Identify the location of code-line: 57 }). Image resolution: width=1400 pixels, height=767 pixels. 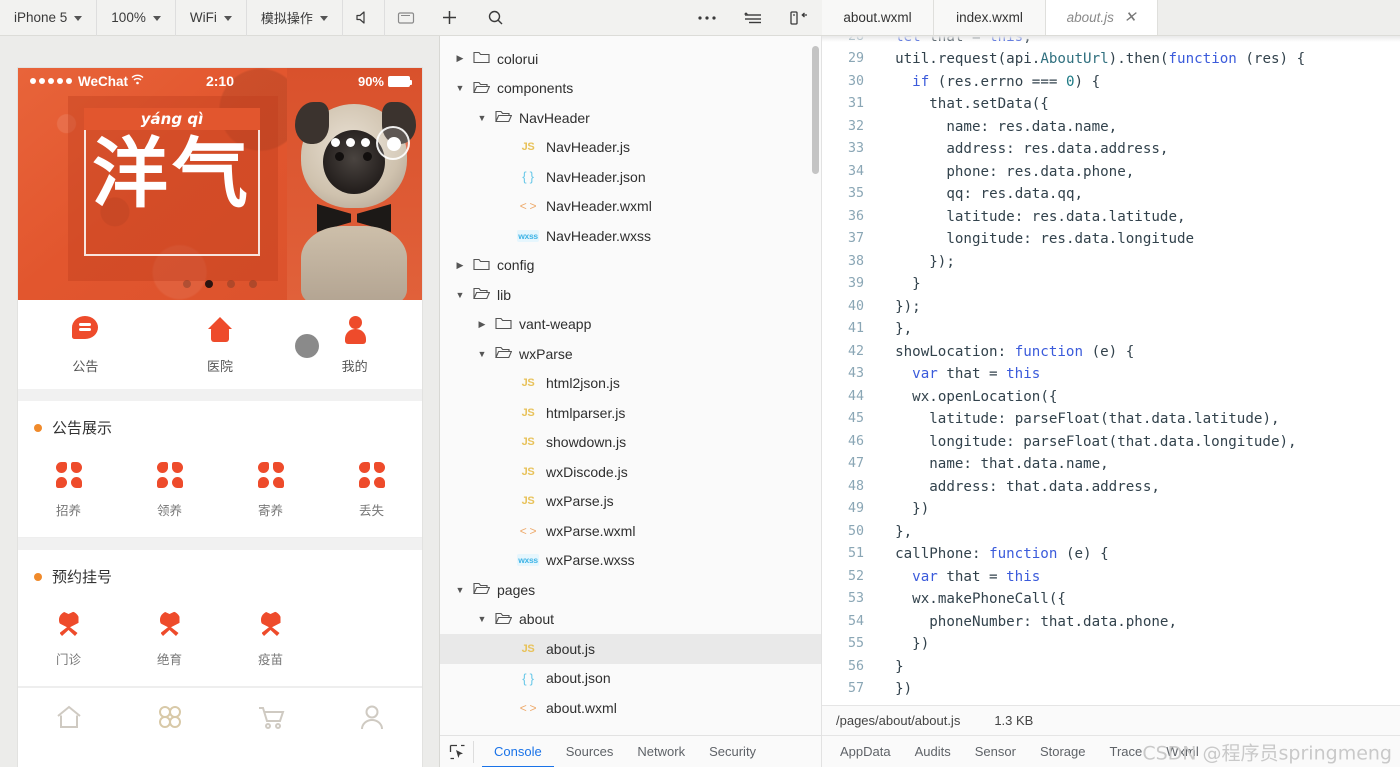
(1111, 689).